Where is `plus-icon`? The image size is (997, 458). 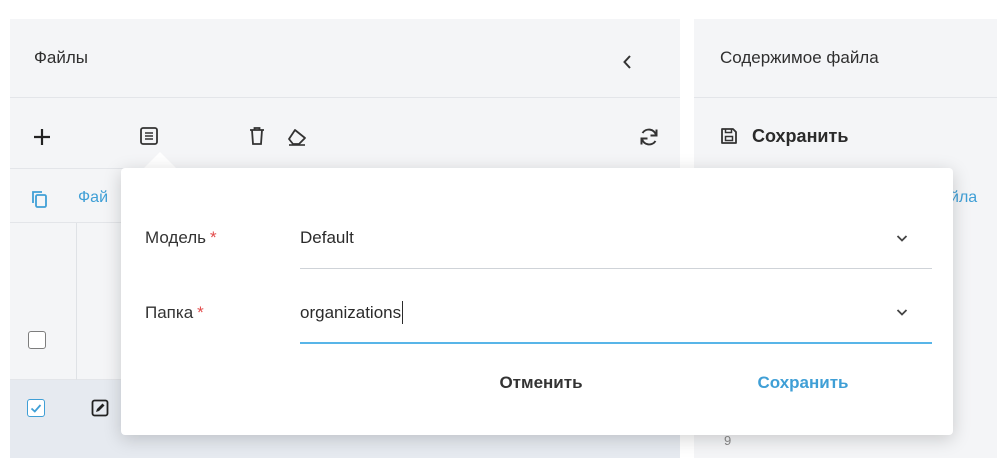 plus-icon is located at coordinates (42, 137).